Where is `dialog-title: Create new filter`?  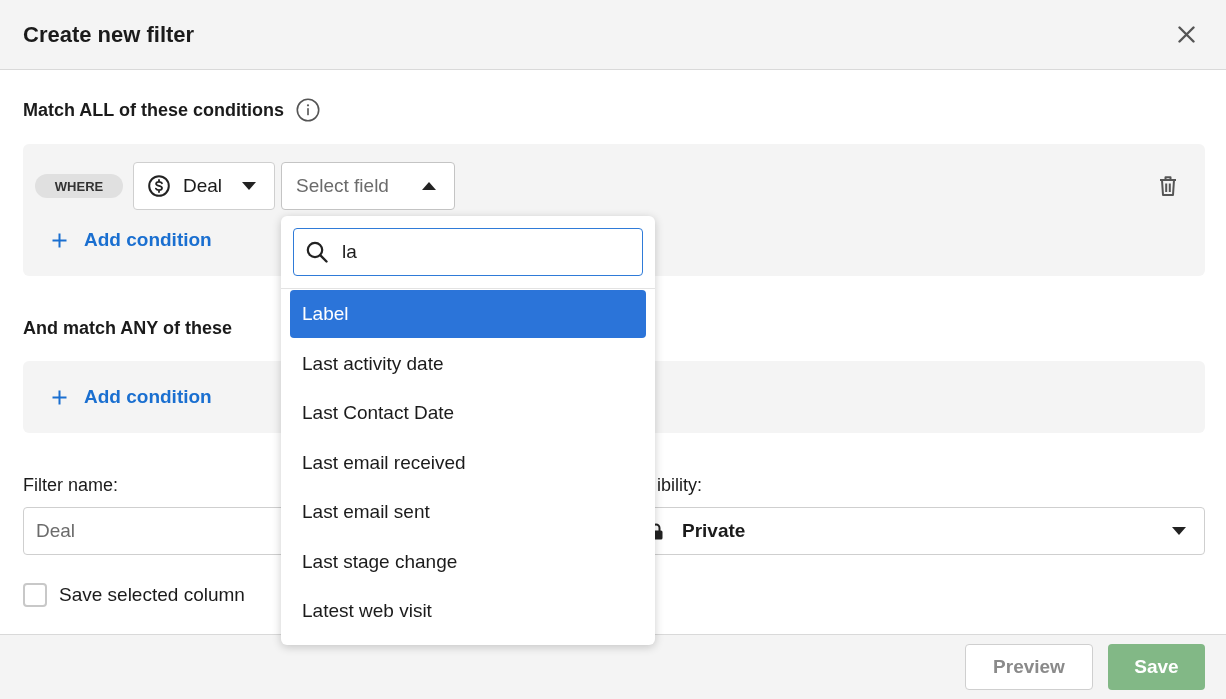 dialog-title: Create new filter is located at coordinates (109, 34).